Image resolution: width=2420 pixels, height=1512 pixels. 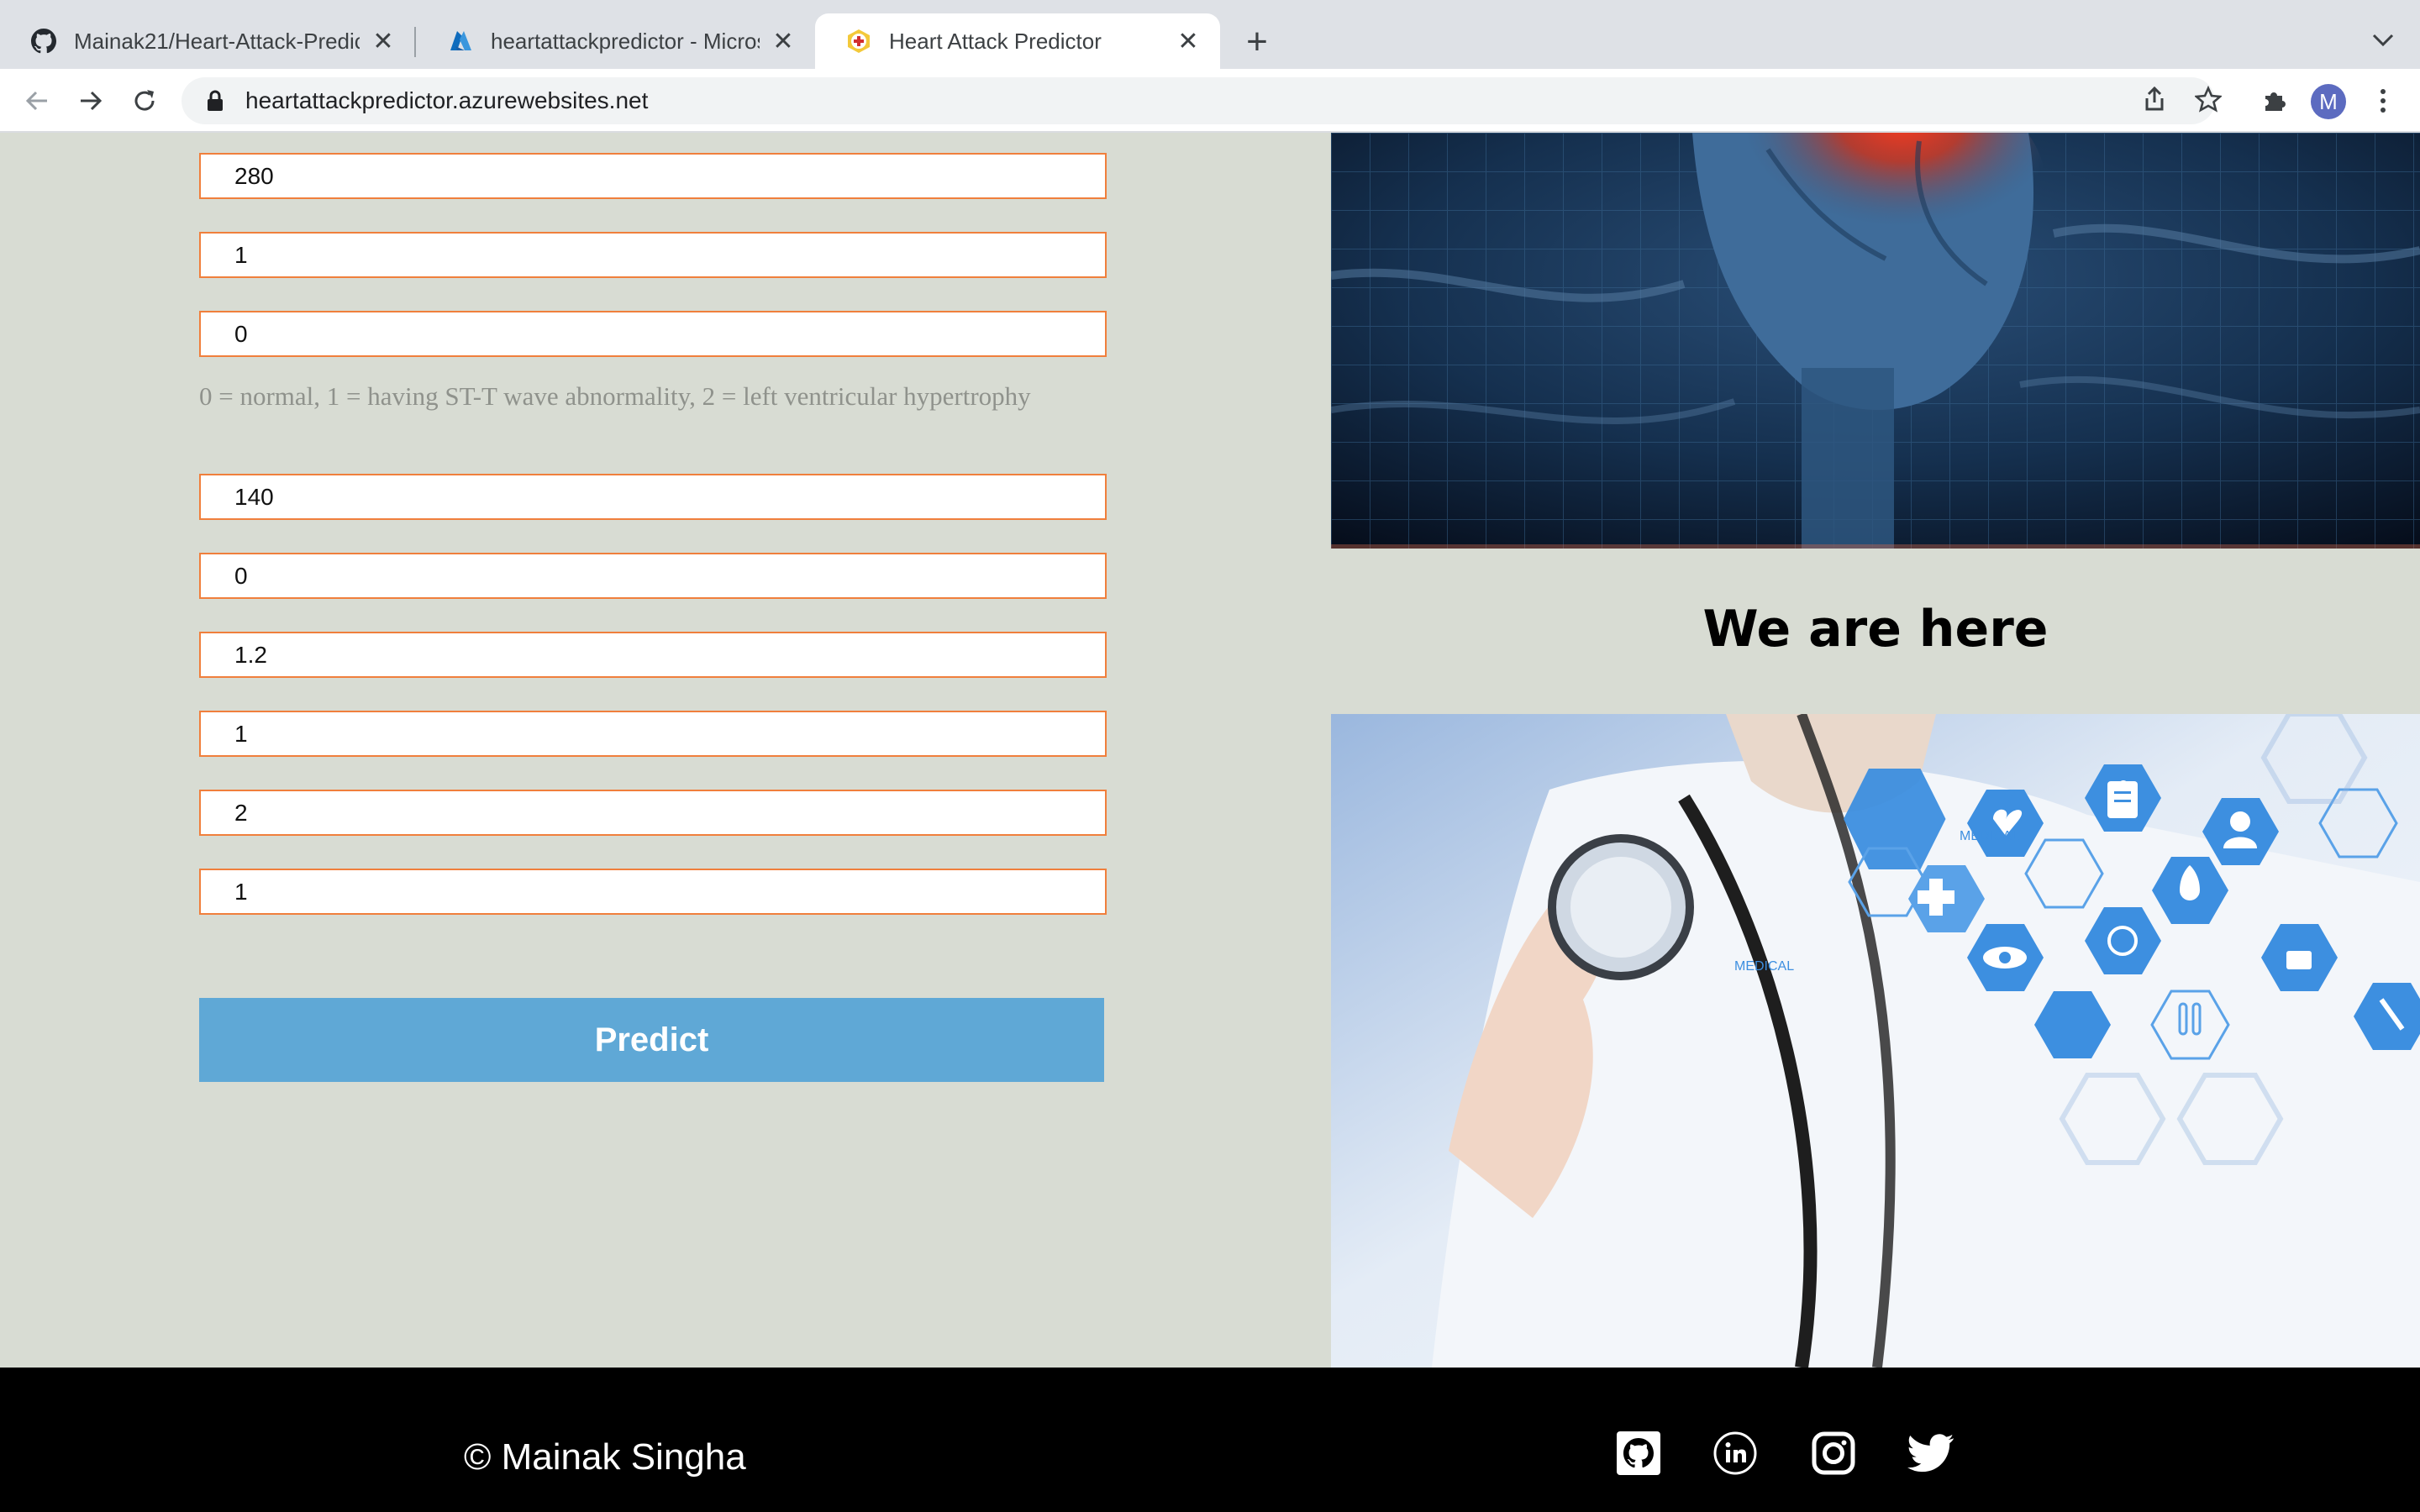 I want to click on fasting-blood-sugar-input: 1, so click(x=653, y=255).